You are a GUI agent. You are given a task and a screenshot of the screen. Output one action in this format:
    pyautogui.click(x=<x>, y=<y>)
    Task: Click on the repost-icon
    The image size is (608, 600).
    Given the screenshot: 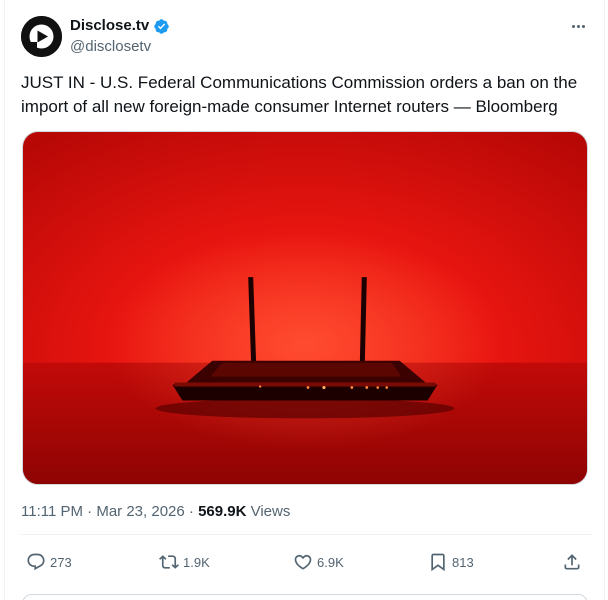 What is the action you would take?
    pyautogui.click(x=169, y=562)
    